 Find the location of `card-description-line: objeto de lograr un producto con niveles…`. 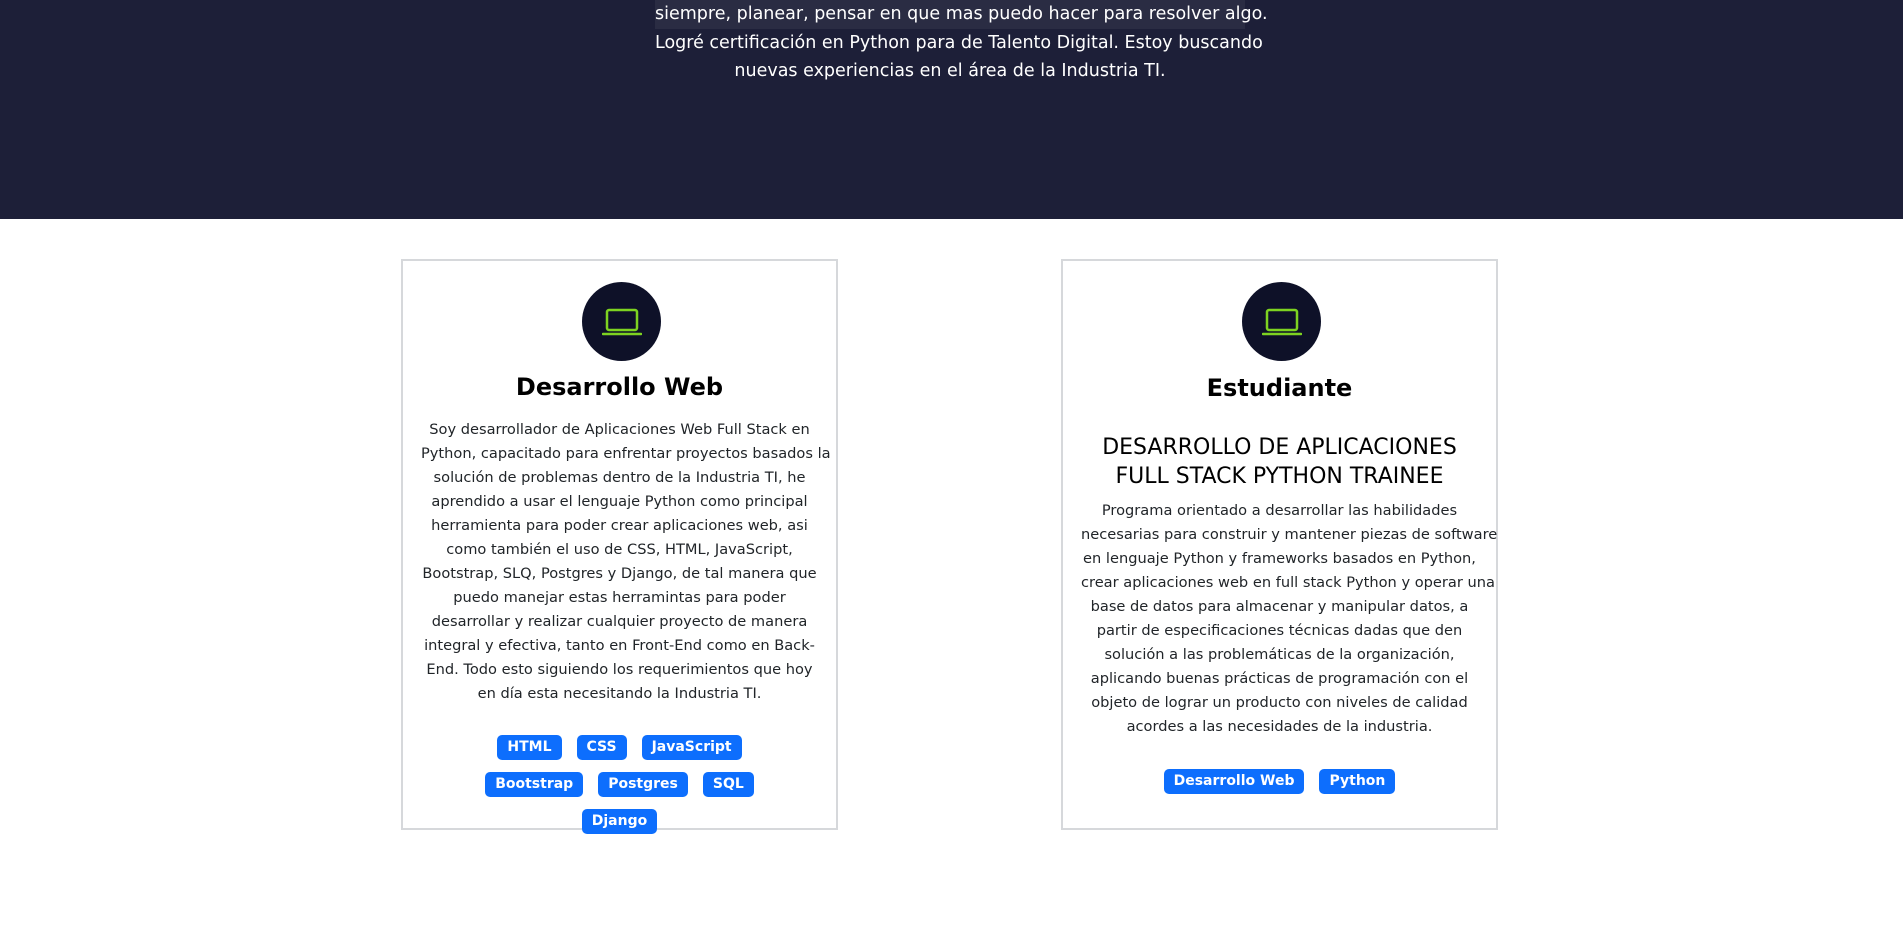

card-description-line: objeto de lograr un producto con niveles… is located at coordinates (1279, 702).